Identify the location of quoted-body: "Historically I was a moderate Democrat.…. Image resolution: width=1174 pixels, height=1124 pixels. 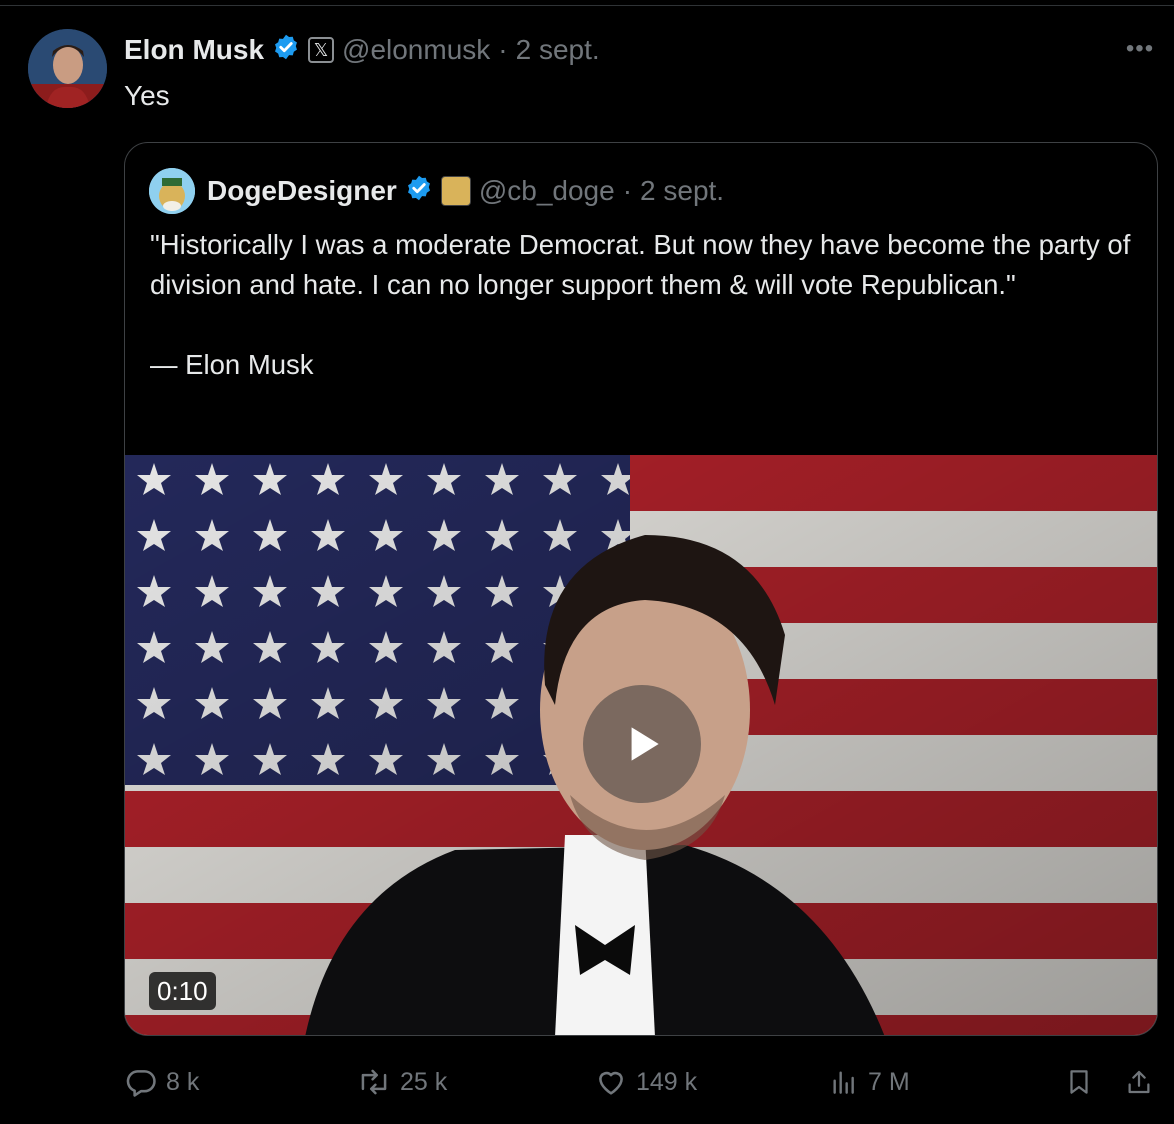
(640, 264).